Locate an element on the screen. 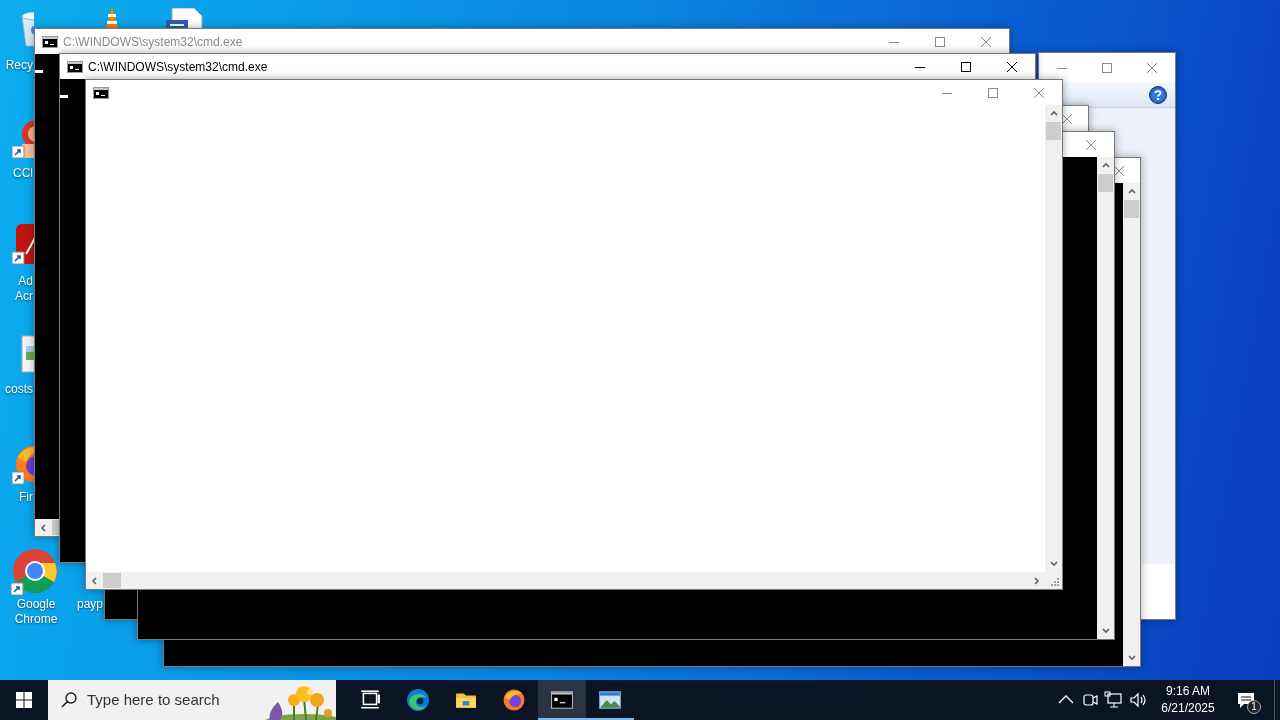  network-icon is located at coordinates (1114, 700).